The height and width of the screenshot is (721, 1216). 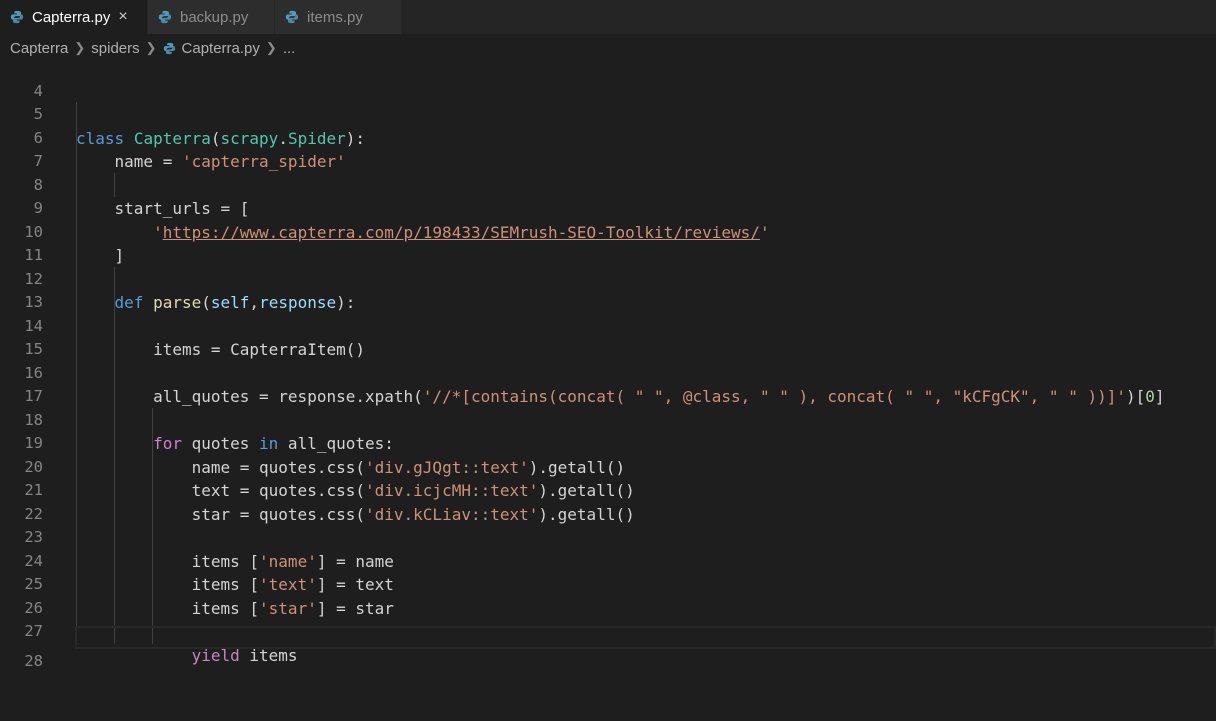 I want to click on breadcrumb-item-file: Capterra.py, so click(x=221, y=48).